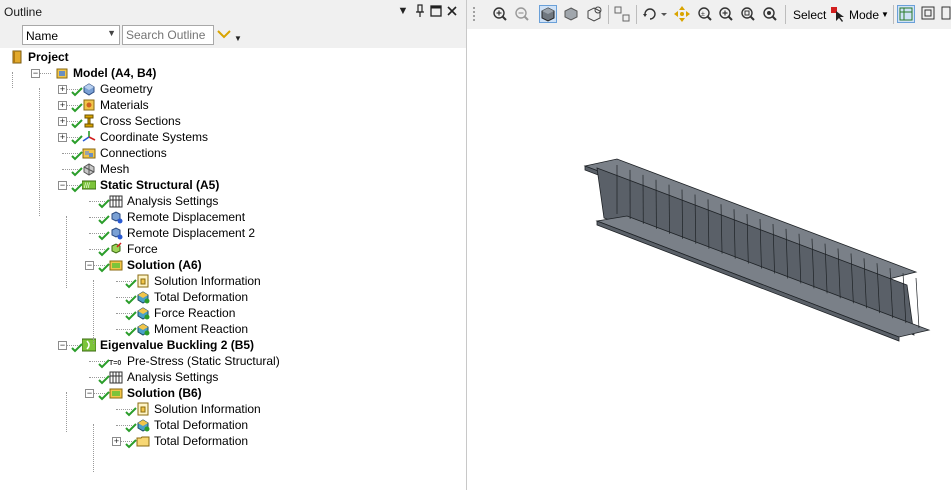 This screenshot has height=490, width=951. What do you see at coordinates (298, 329) in the screenshot?
I see `tree-item: Moment Reaction` at bounding box center [298, 329].